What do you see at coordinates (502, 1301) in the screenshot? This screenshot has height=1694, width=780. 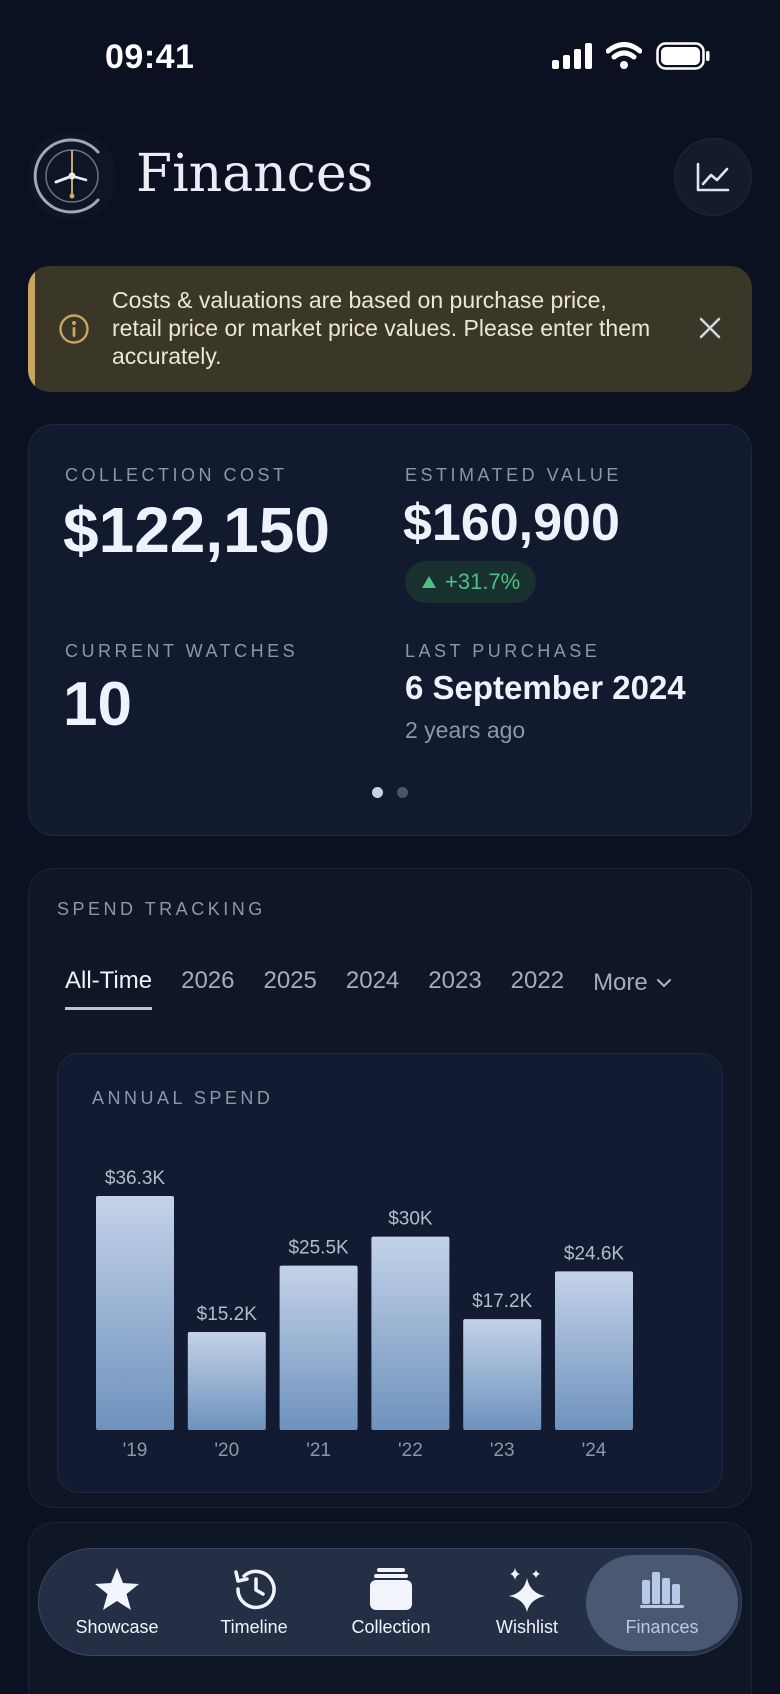 I see `bar-value-label: $17.2K` at bounding box center [502, 1301].